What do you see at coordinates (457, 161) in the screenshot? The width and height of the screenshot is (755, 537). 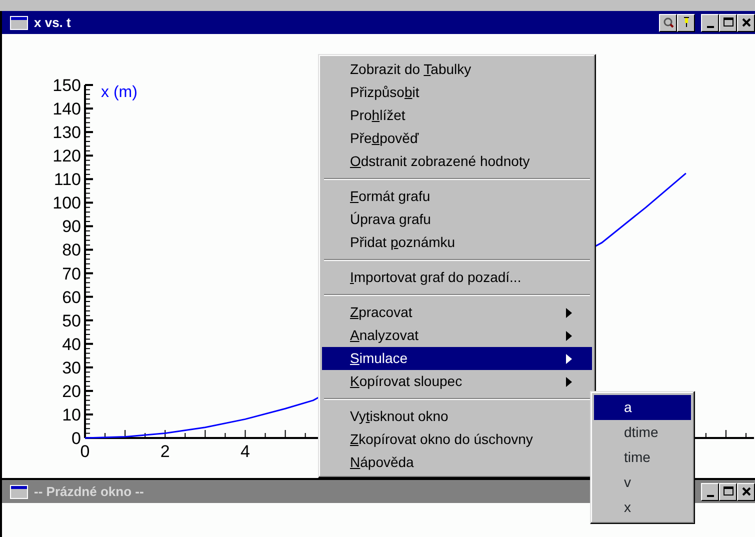 I see `menu-item: Odstranit zobrazené hodnoty` at bounding box center [457, 161].